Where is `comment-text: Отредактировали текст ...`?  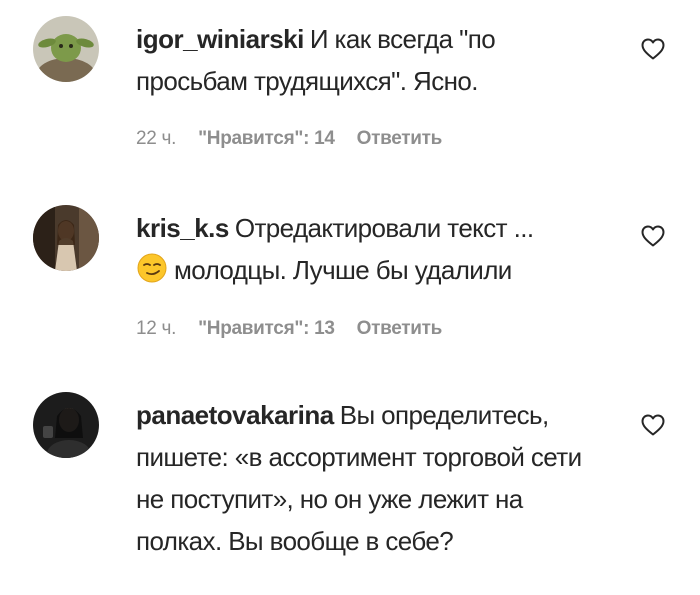 comment-text: Отредактировали текст ... is located at coordinates (384, 228).